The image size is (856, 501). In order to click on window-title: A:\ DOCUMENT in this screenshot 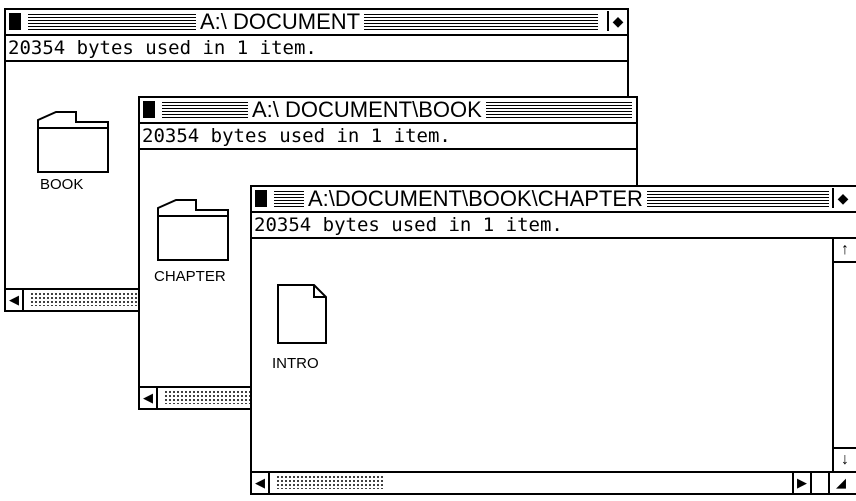, I will do `click(280, 22)`.